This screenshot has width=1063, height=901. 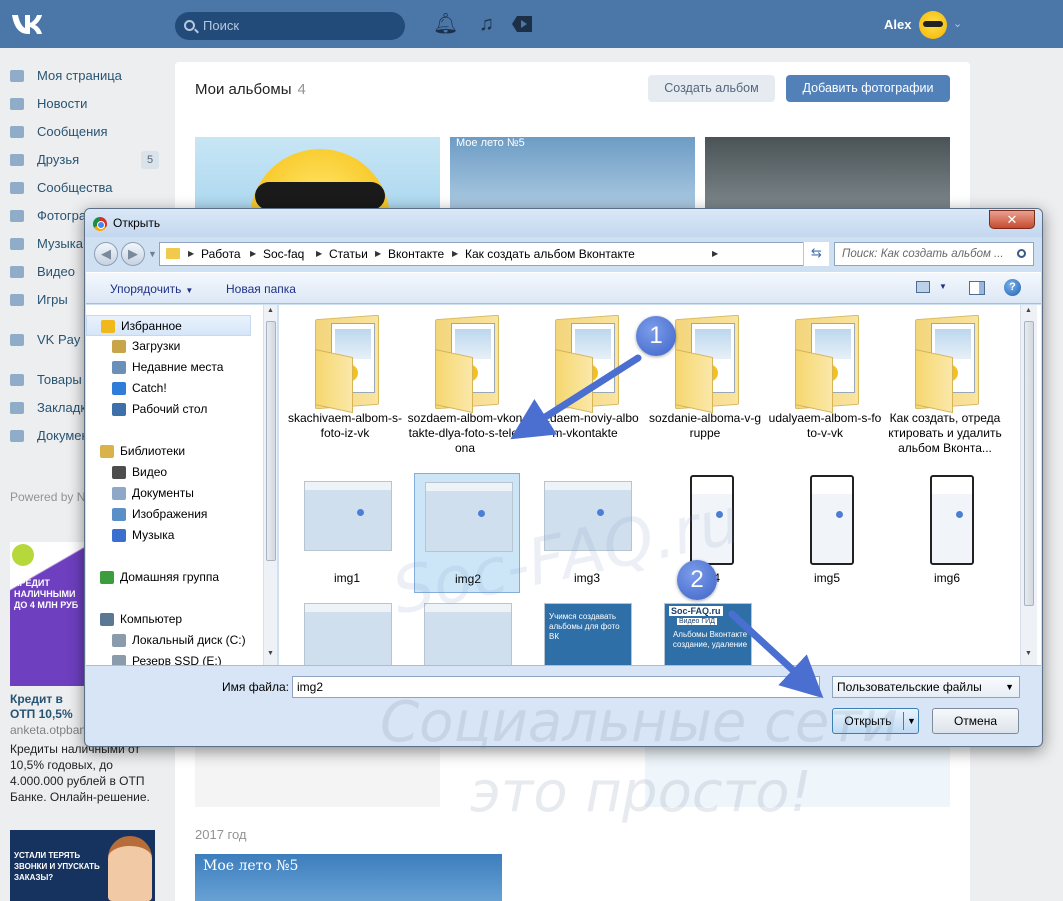 I want to click on breadcrumb-item: Soc-faq, so click(x=283, y=254).